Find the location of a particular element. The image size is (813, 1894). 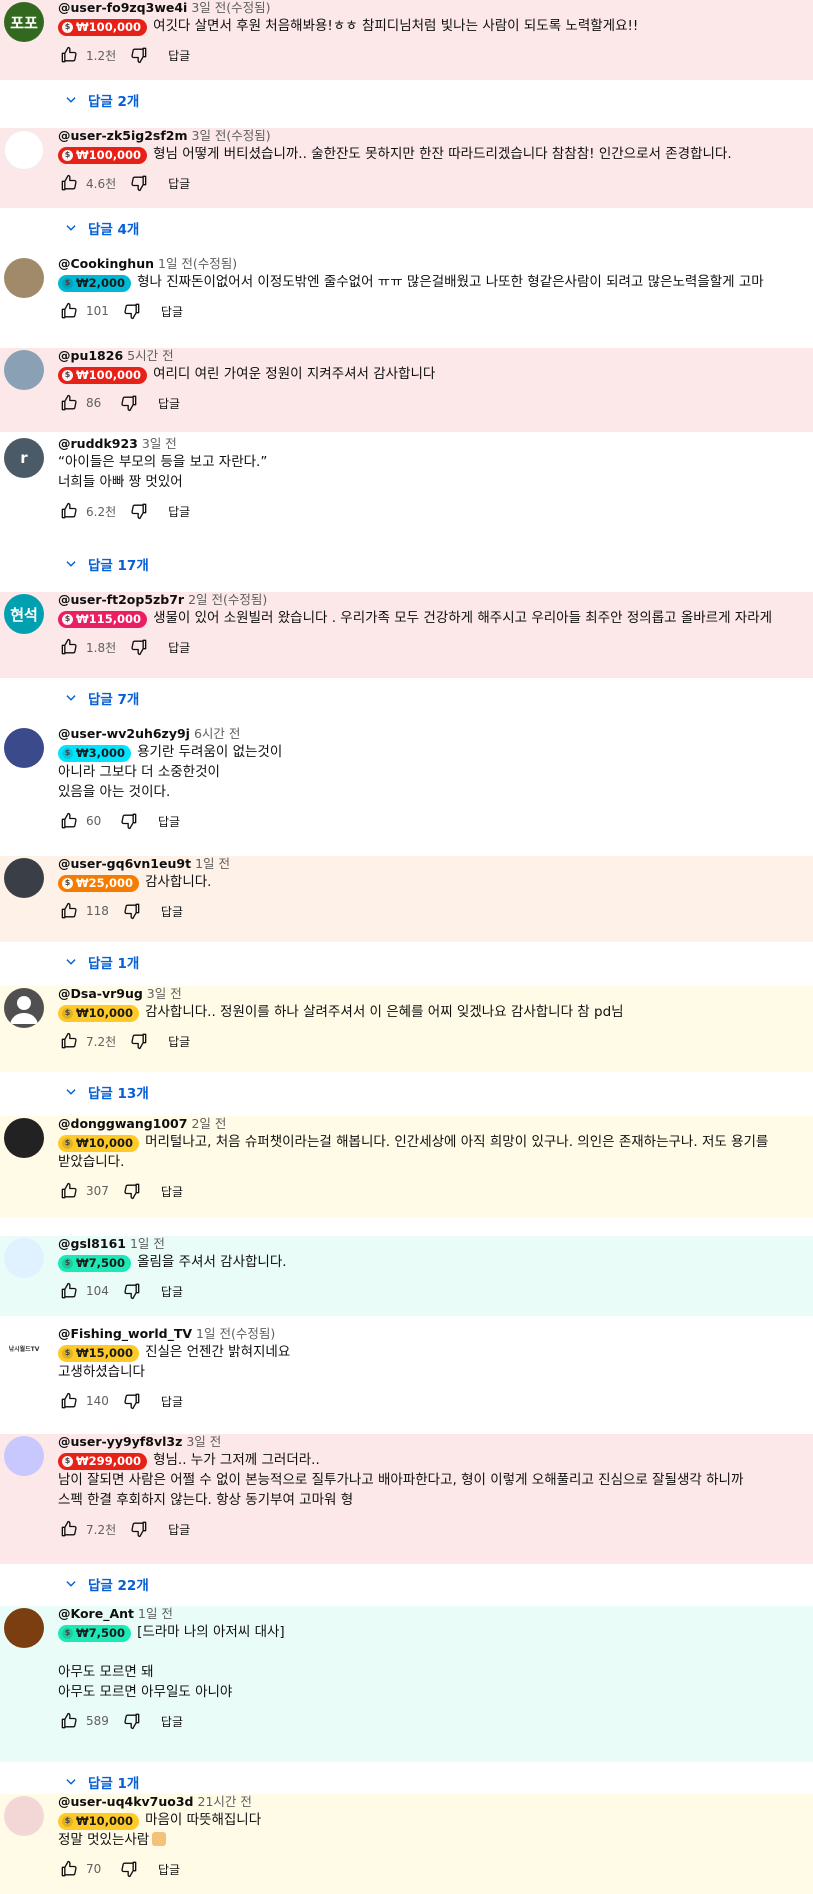

comment-author: @donggwang1007 is located at coordinates (122, 1123).